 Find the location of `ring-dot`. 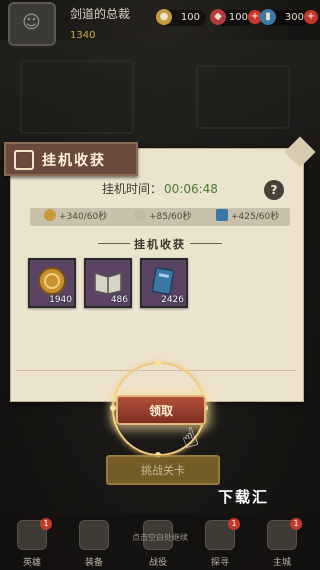

ring-dot is located at coordinates (158, 363).